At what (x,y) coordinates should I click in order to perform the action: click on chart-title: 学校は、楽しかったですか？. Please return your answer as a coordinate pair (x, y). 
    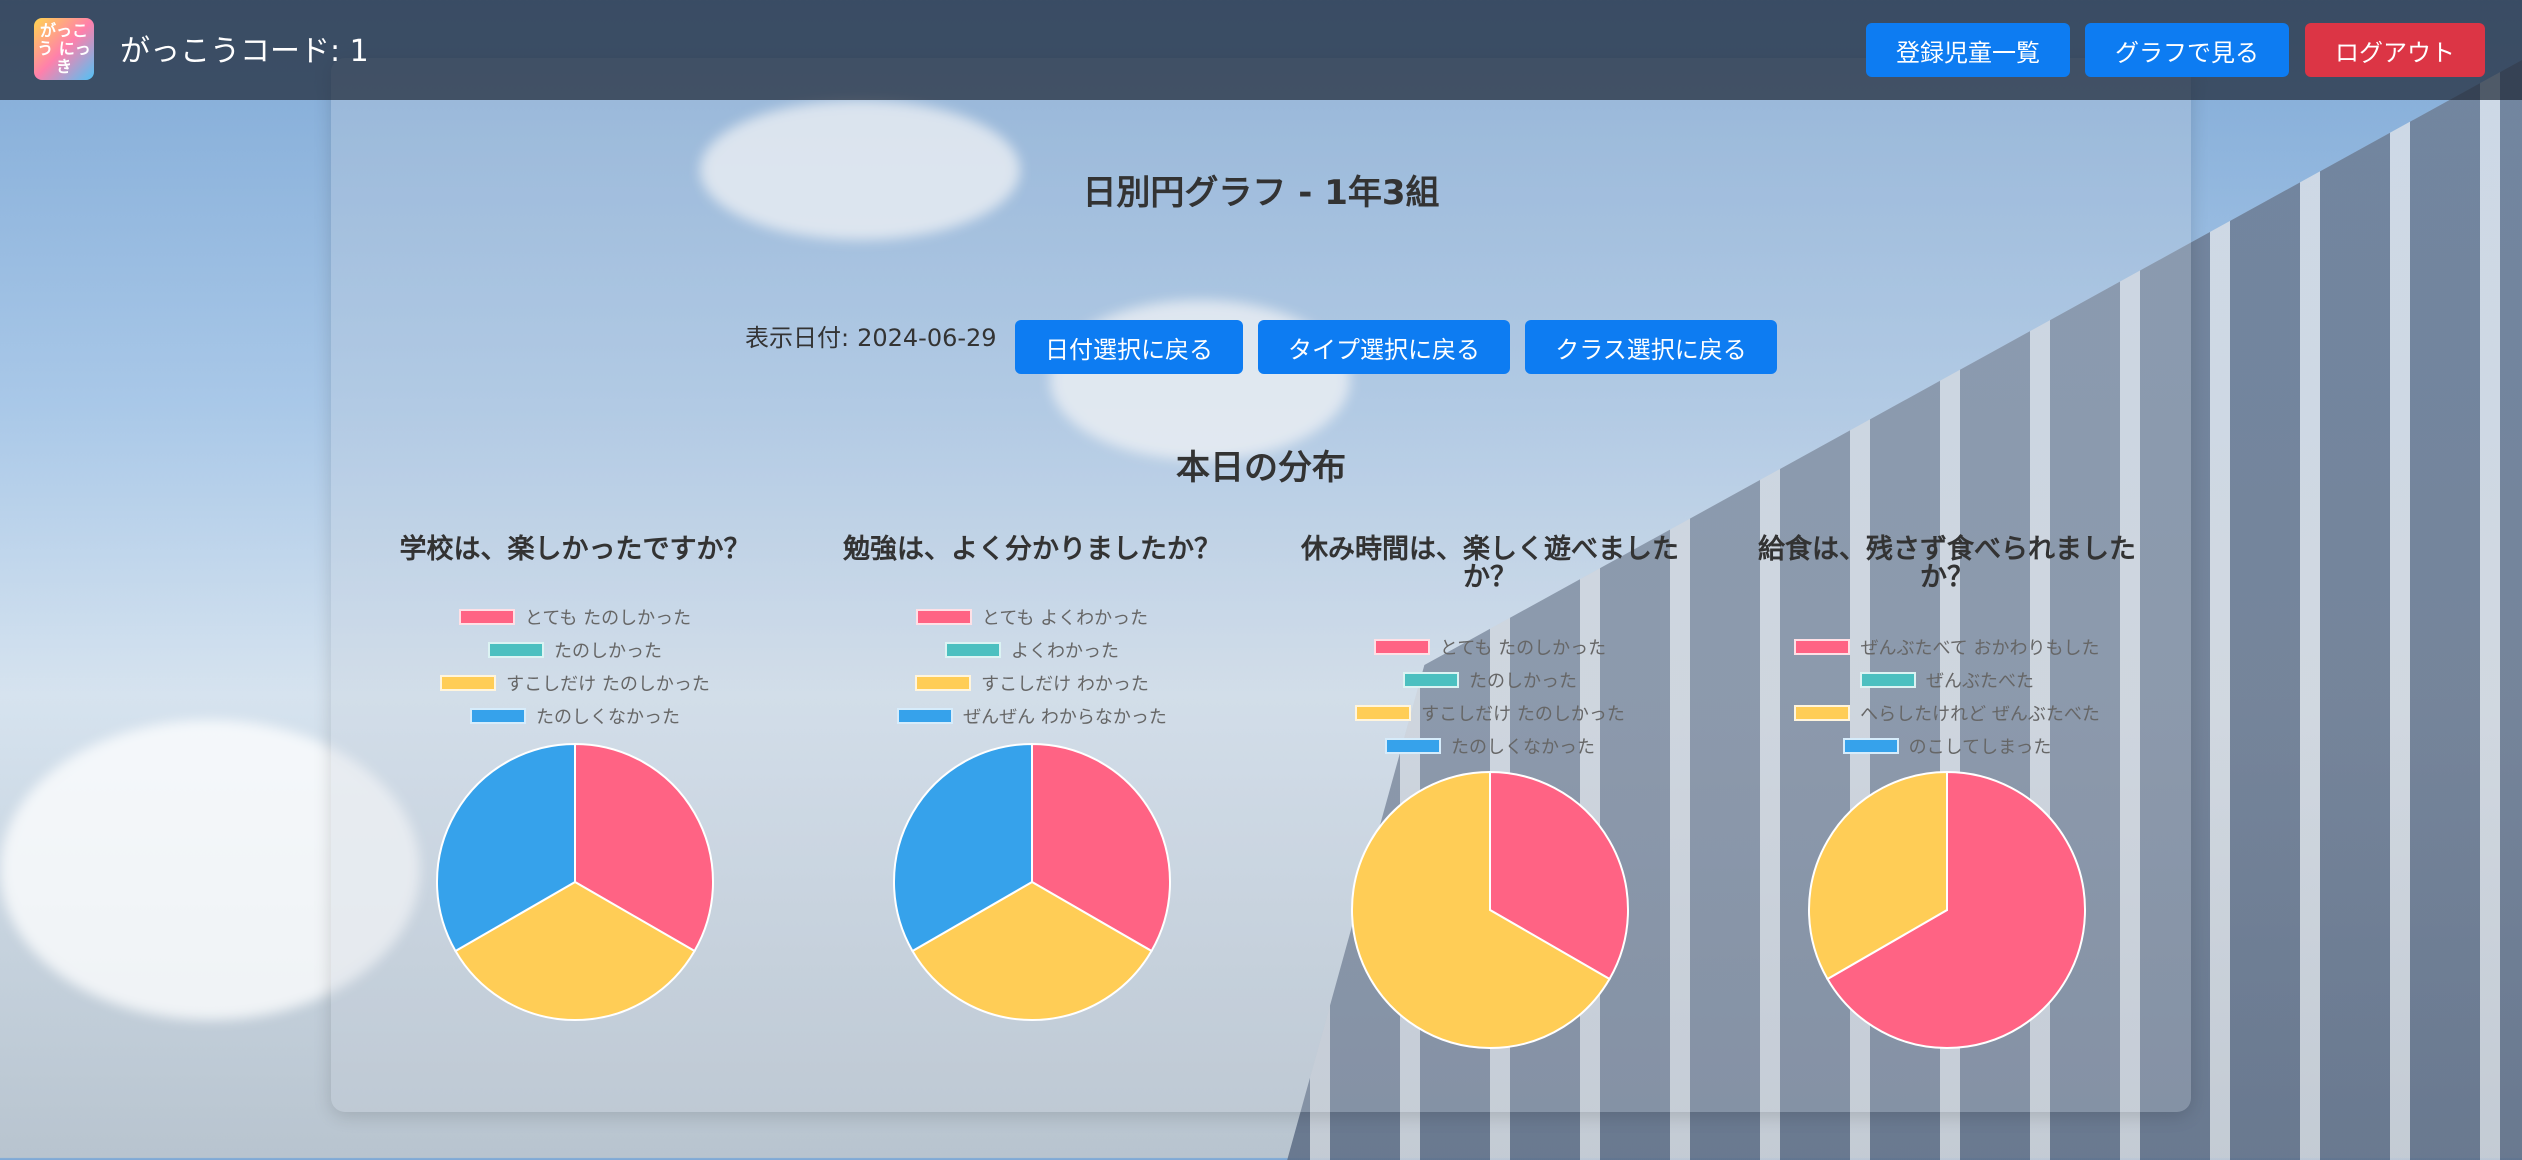
    Looking at the image, I should click on (575, 549).